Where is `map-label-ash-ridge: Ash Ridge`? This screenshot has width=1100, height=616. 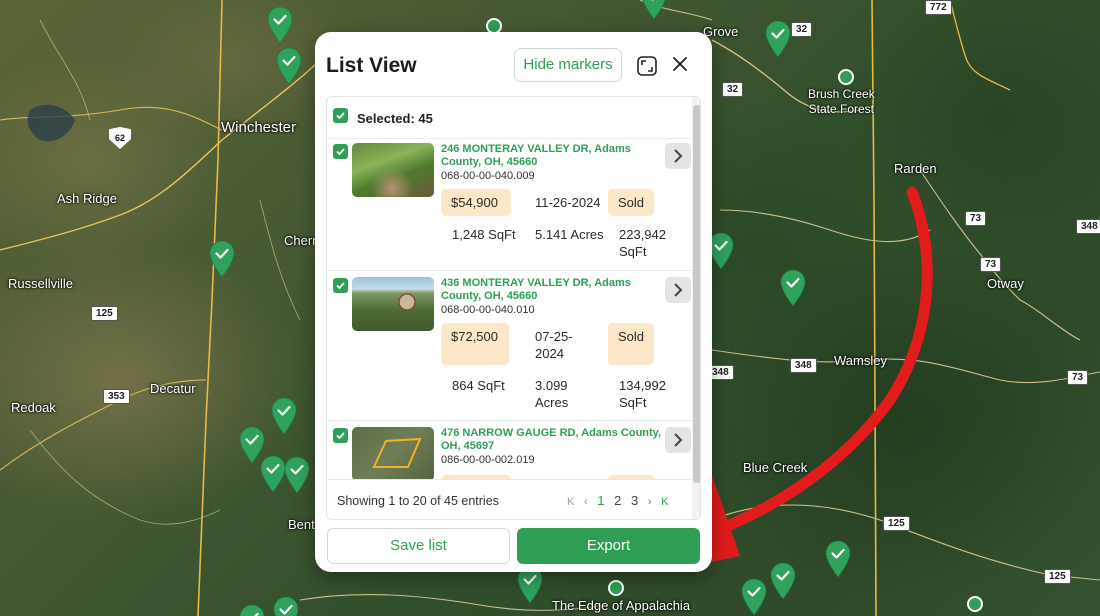 map-label-ash-ridge: Ash Ridge is located at coordinates (87, 198).